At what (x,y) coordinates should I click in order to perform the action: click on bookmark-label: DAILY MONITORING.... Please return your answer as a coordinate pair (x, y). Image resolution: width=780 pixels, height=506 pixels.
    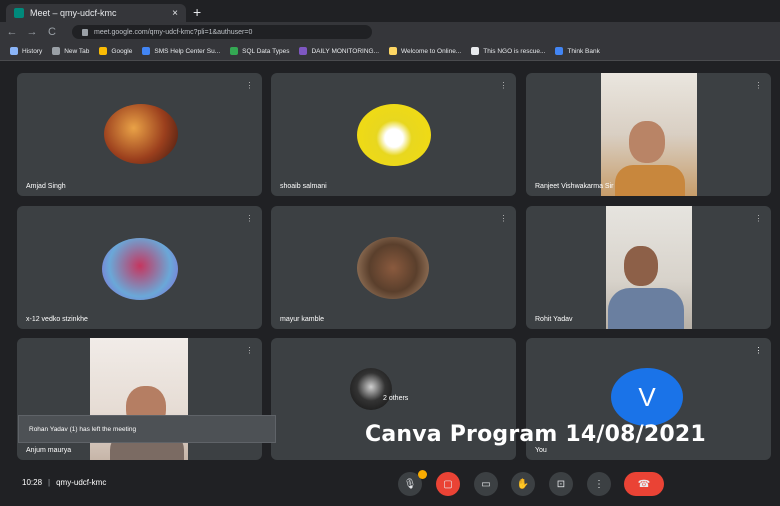
    Looking at the image, I should click on (345, 51).